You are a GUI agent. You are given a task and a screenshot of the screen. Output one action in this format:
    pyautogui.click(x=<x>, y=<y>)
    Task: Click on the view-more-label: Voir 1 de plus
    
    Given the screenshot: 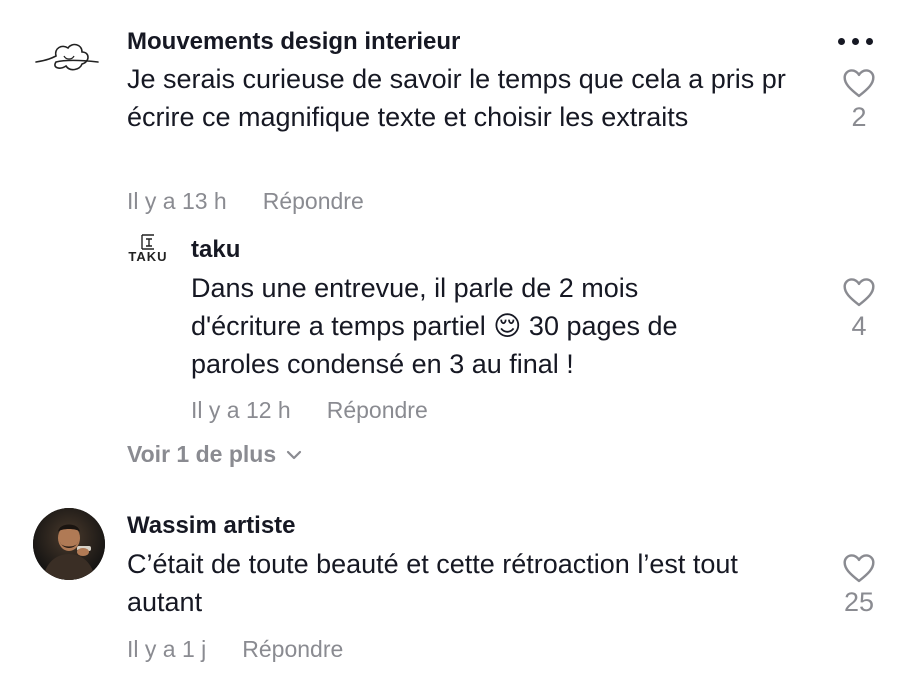 What is the action you would take?
    pyautogui.click(x=202, y=454)
    